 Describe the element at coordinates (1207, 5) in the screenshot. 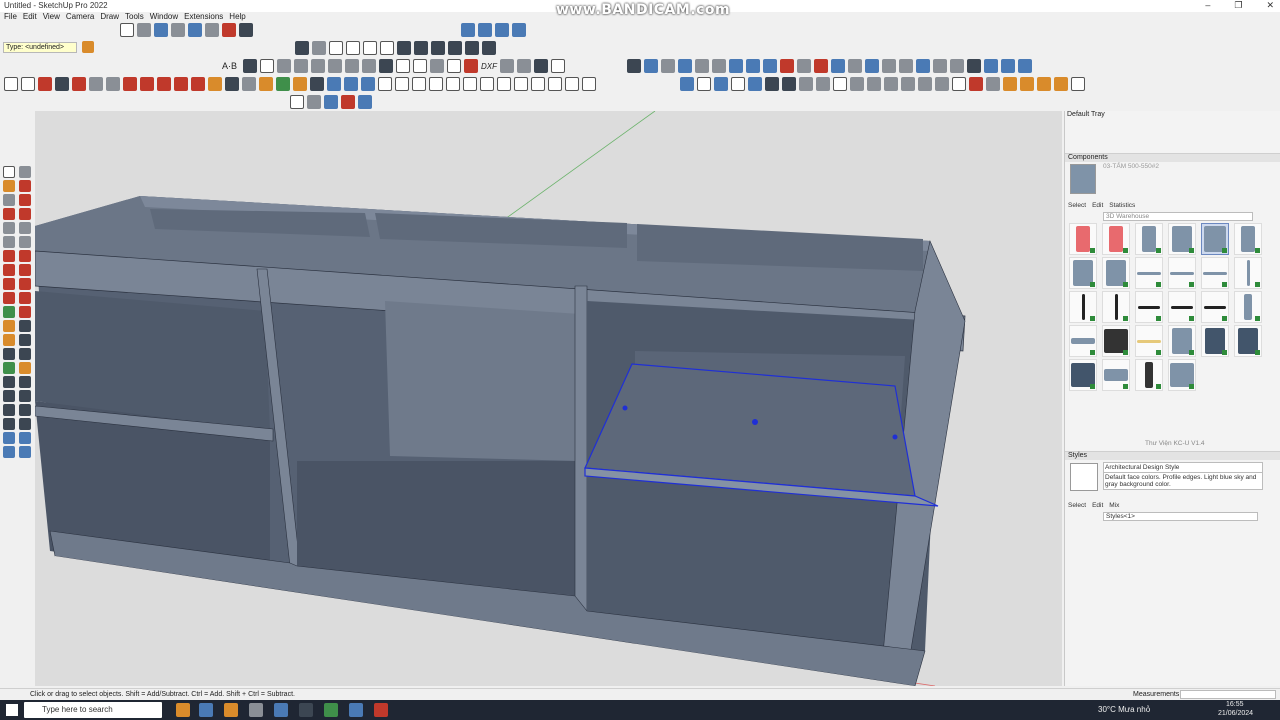

I see `minimize-button: –` at that location.